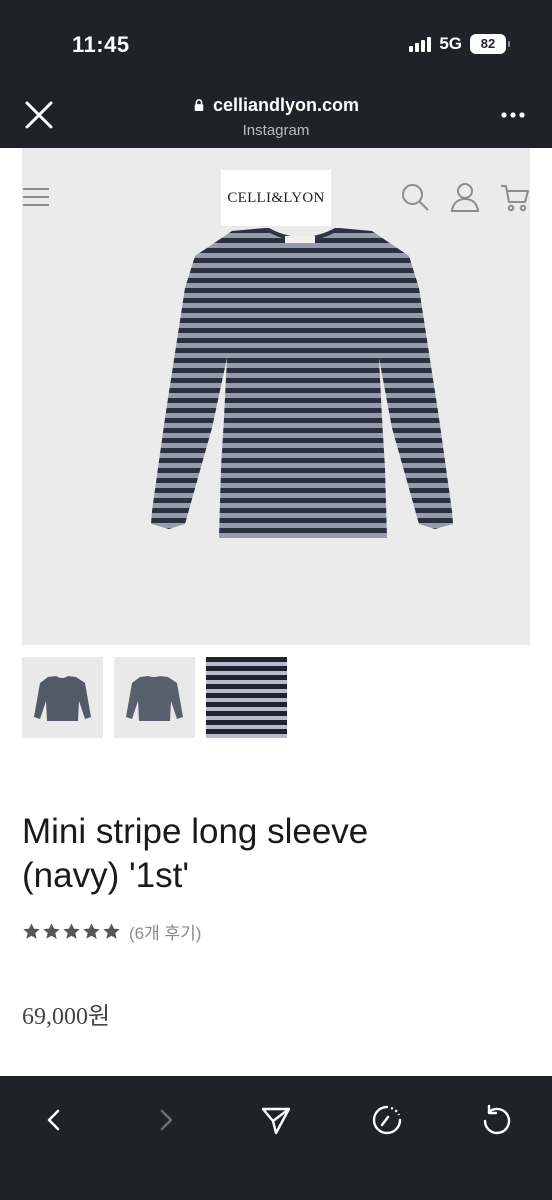  I want to click on brand-logo: CELLI&LYON, so click(276, 198).